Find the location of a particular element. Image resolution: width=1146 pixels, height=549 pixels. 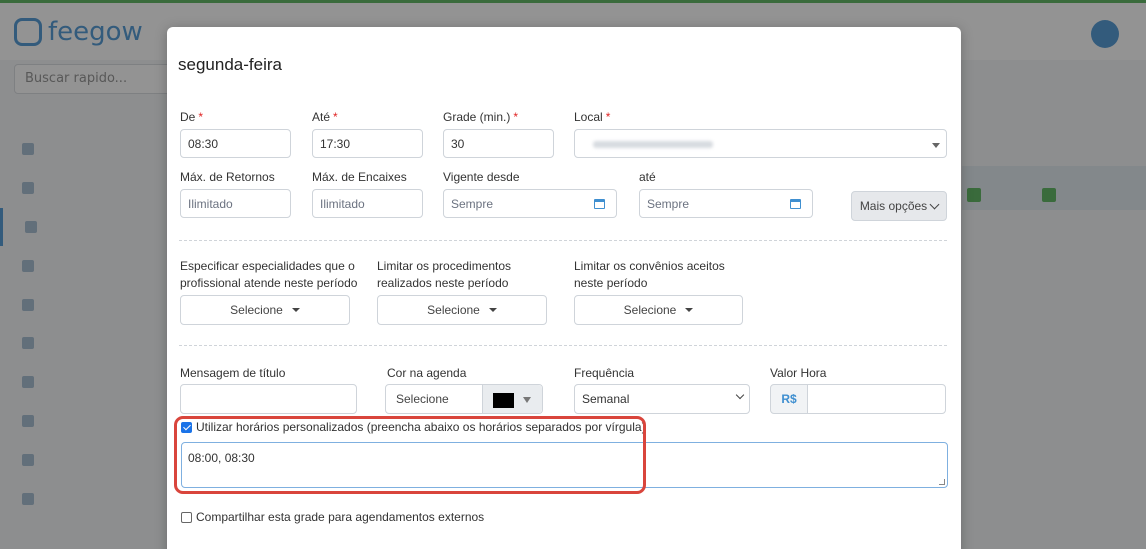

highlight-annotation is located at coordinates (410, 455).